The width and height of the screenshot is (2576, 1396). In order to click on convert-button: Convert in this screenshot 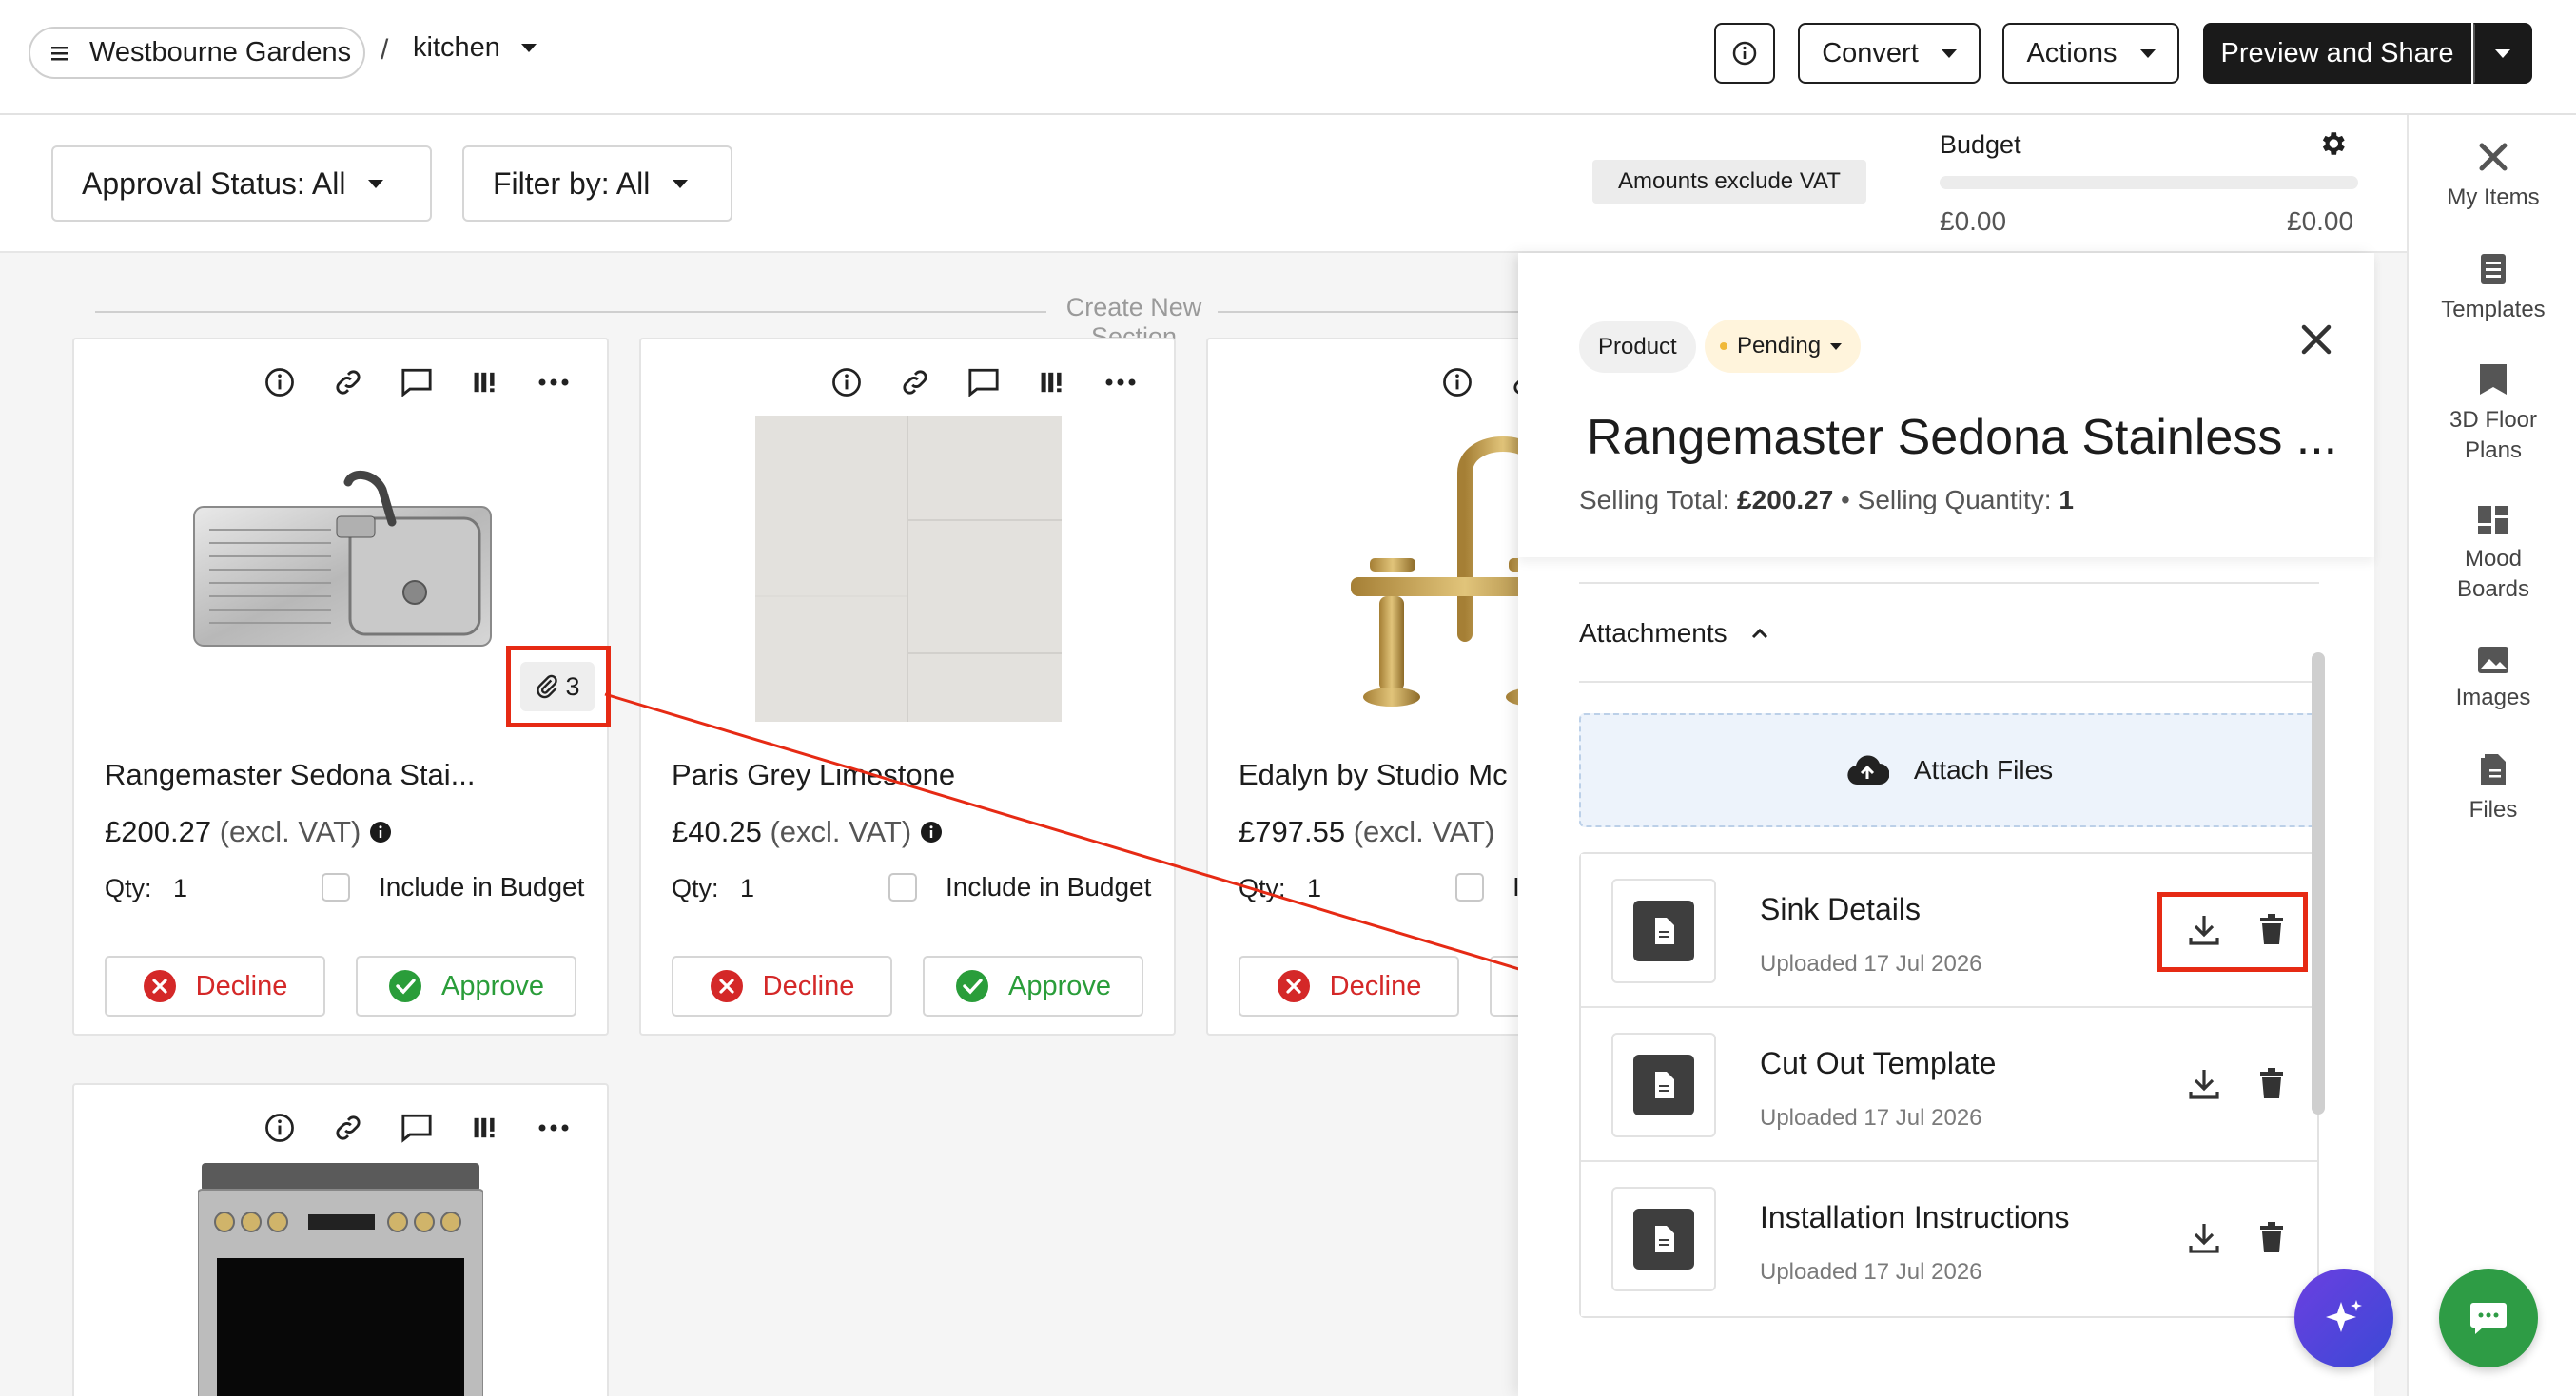, I will do `click(1890, 53)`.